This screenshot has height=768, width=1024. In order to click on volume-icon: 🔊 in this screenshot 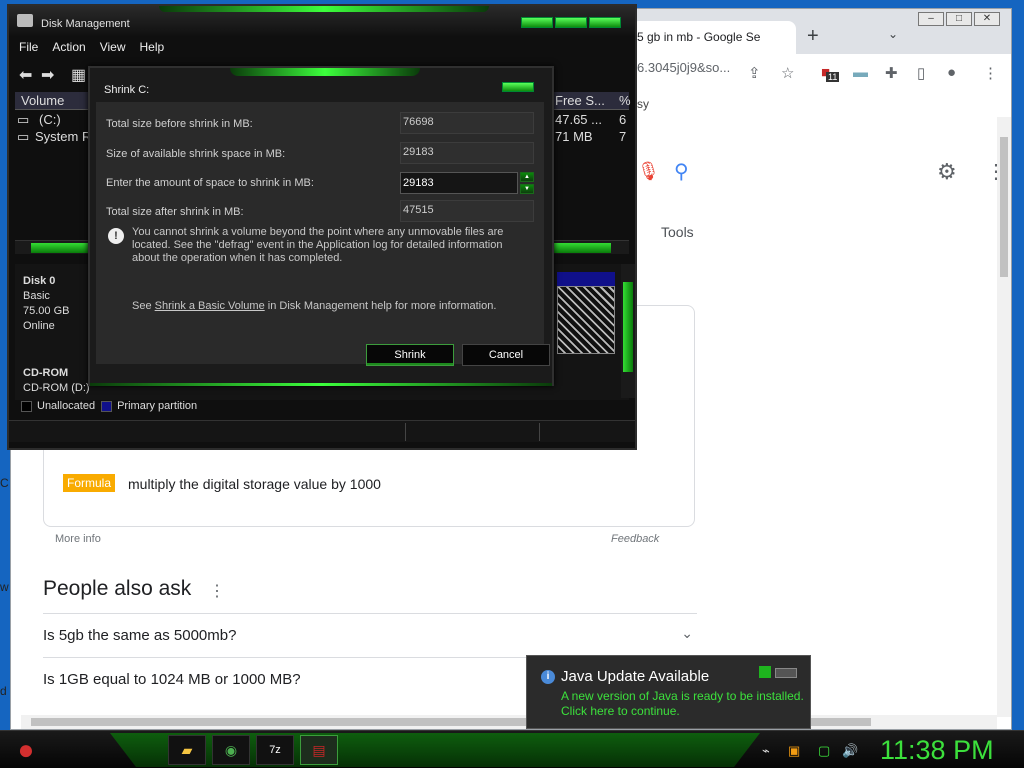, I will do `click(850, 751)`.